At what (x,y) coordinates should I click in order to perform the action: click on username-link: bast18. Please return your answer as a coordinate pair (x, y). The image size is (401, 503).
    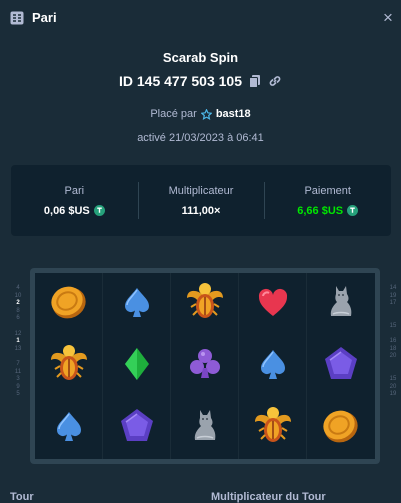
    Looking at the image, I should click on (233, 114).